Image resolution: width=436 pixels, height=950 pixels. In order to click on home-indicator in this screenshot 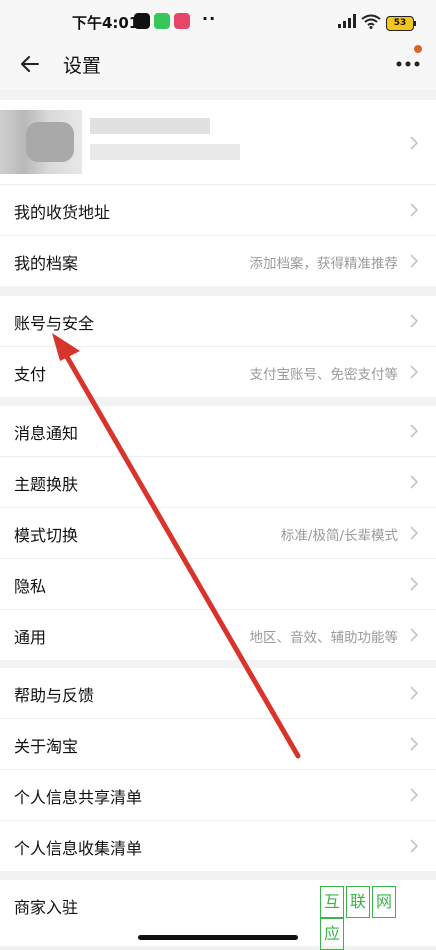, I will do `click(218, 937)`.